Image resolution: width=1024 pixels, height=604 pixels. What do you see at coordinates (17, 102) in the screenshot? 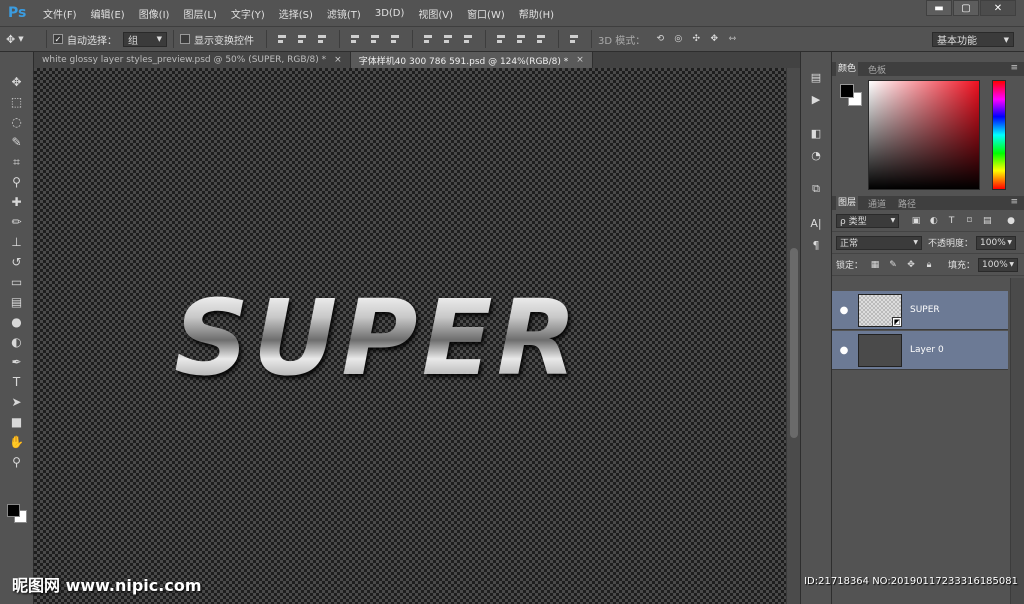
I see `marquee-tool-icon: ⬚` at bounding box center [17, 102].